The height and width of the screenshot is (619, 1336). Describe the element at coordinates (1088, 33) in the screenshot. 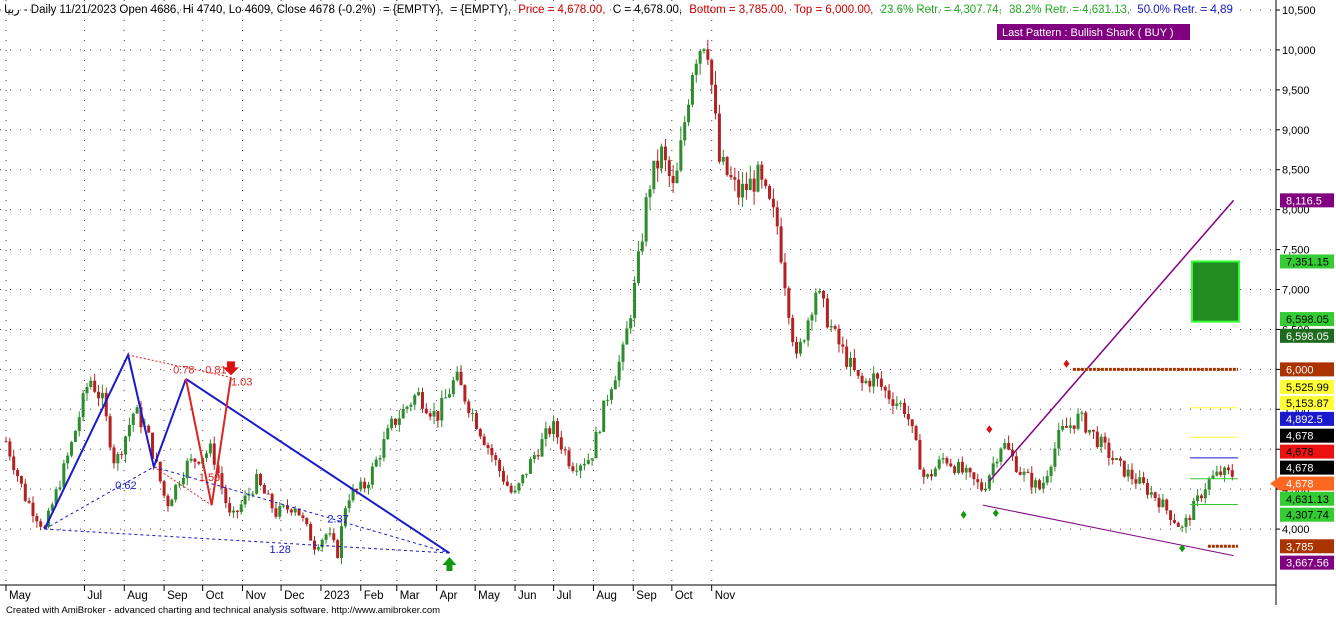

I see `pattern-label-text: Last Pattern : Bullish Shark ( BUY )` at that location.